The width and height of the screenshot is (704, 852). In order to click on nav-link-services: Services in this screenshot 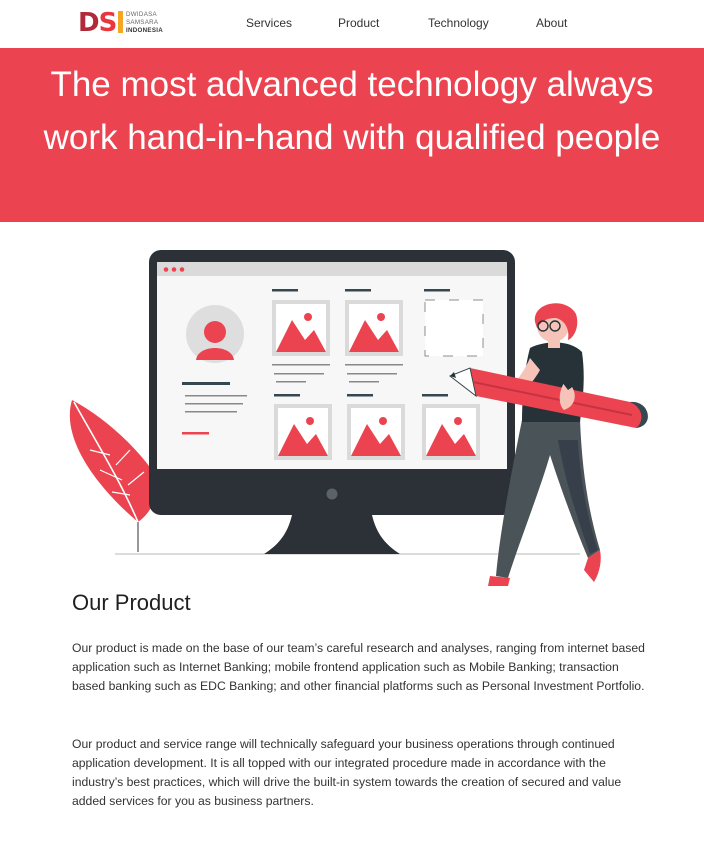, I will do `click(269, 23)`.